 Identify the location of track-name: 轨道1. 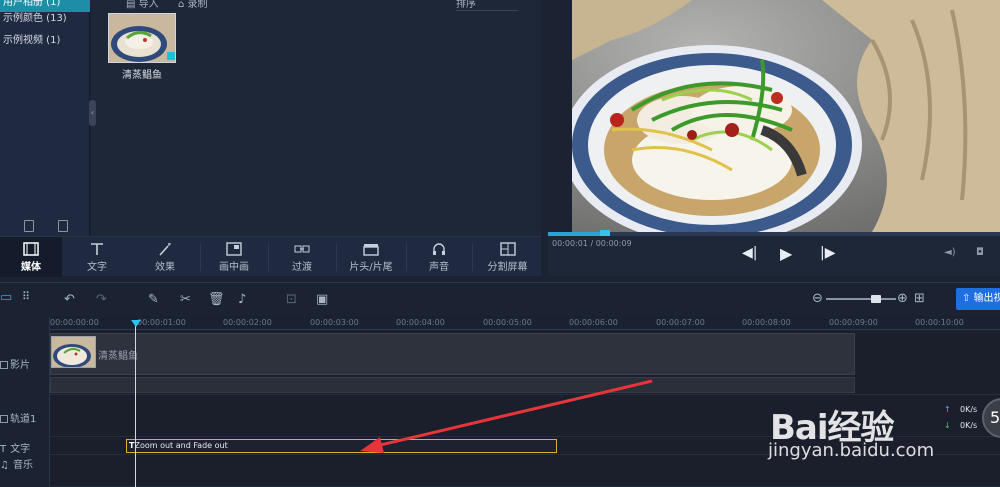
(23, 419).